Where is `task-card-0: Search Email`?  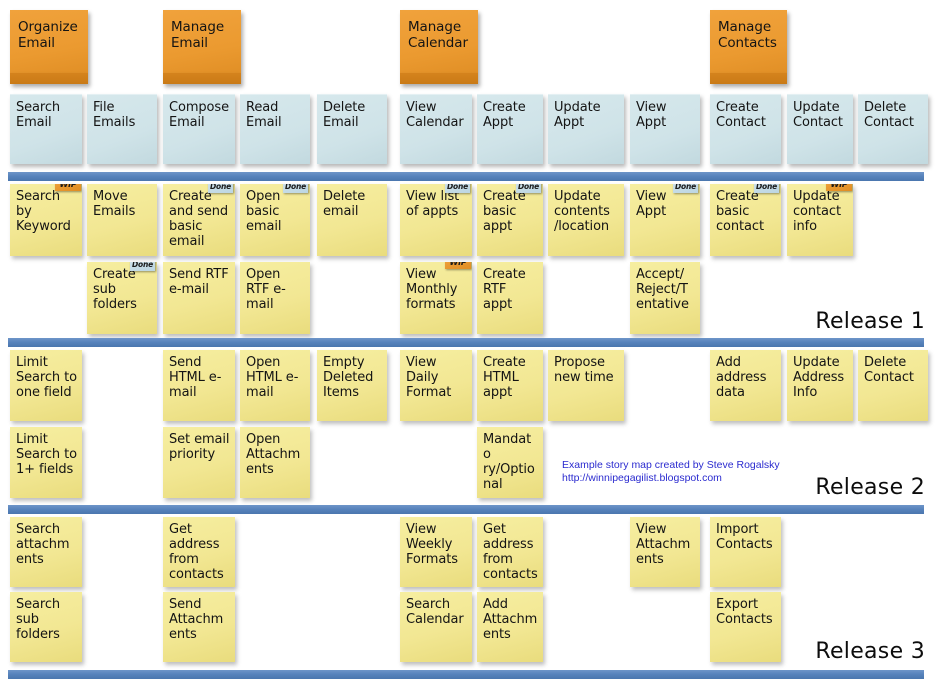 task-card-0: Search Email is located at coordinates (46, 129).